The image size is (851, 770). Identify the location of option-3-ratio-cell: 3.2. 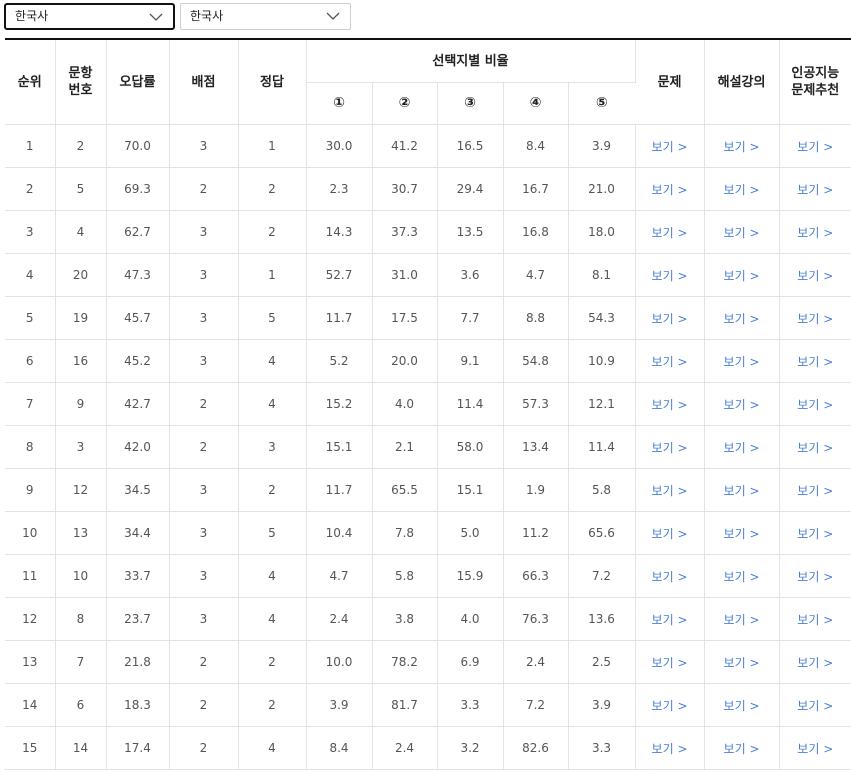
(470, 748).